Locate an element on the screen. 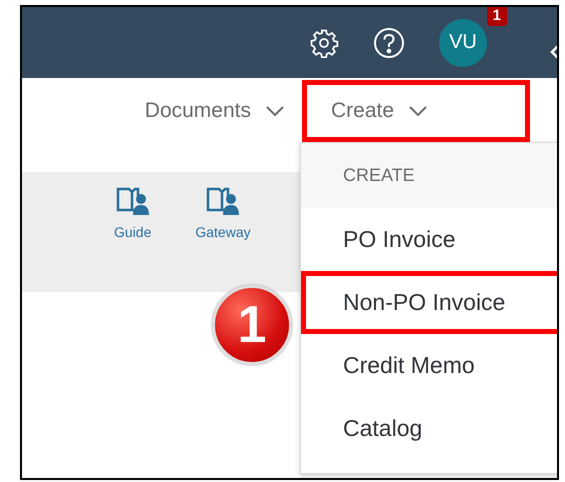 The image size is (565, 482). quick-link: Gateway is located at coordinates (223, 213).